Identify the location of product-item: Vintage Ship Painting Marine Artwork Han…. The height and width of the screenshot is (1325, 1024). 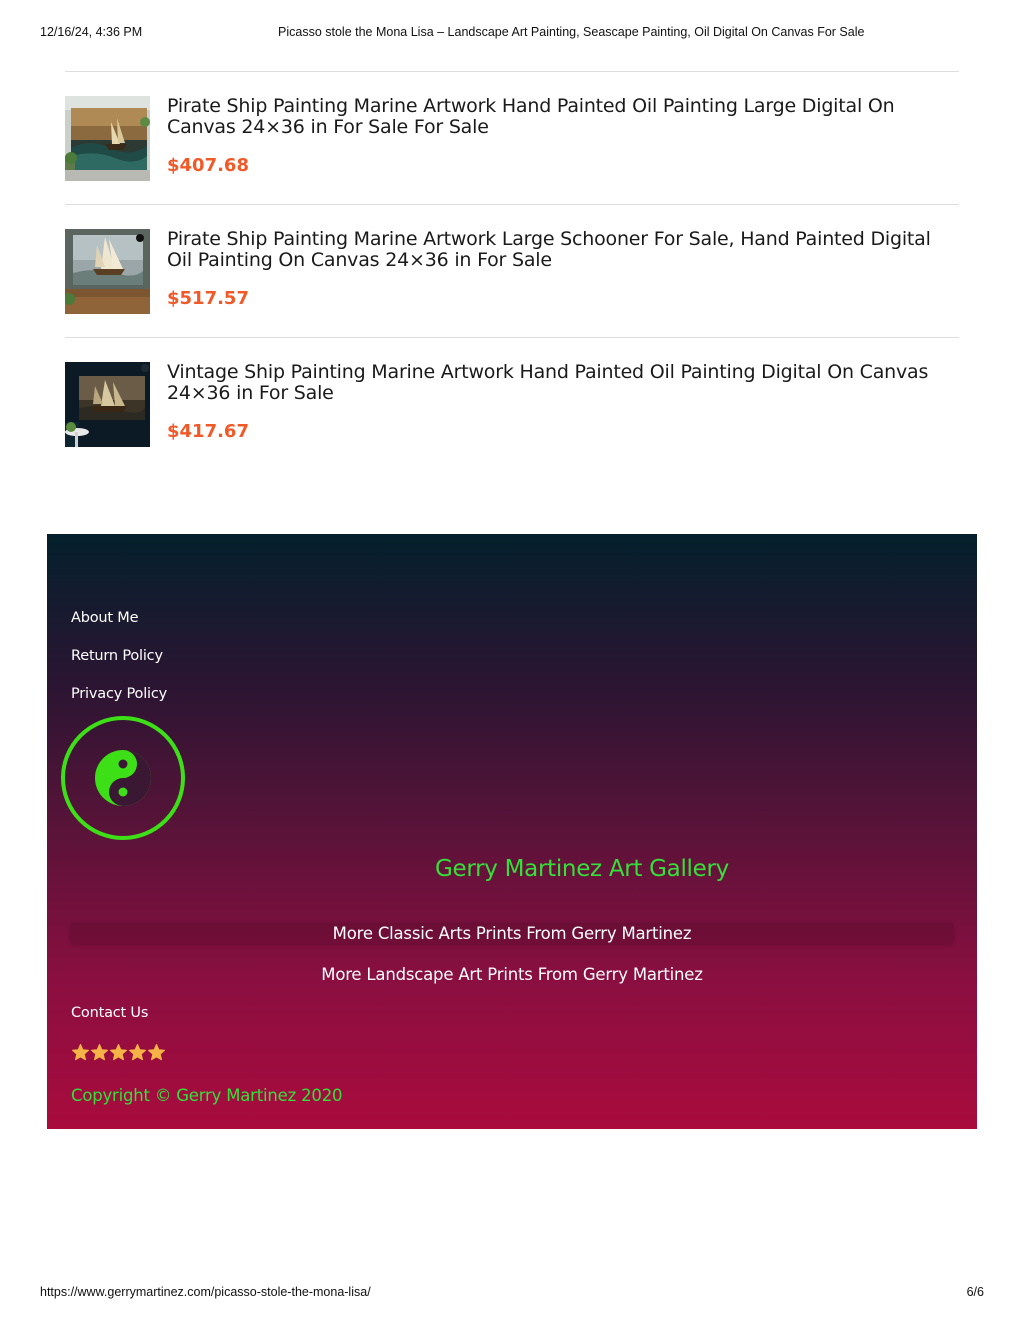
(512, 403).